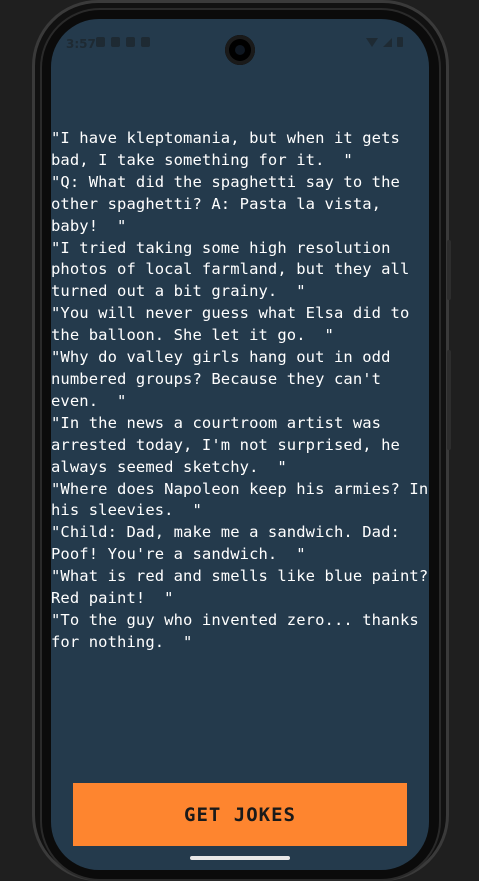  What do you see at coordinates (130, 42) in the screenshot?
I see `sim-icon` at bounding box center [130, 42].